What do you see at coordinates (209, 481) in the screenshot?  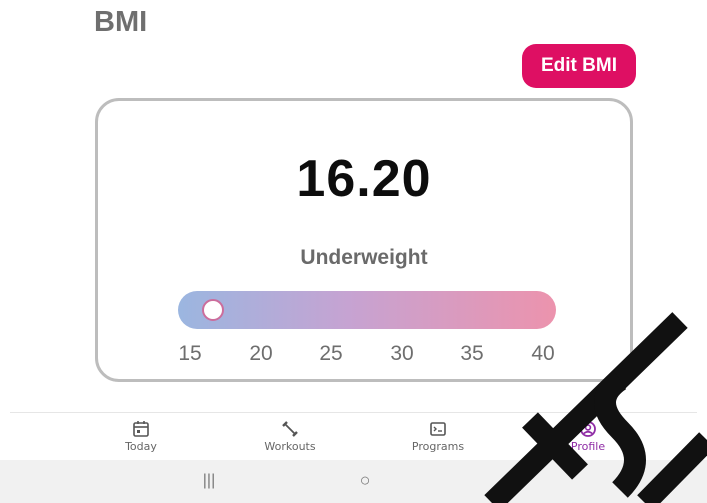 I see `recent-apps-button: |||` at bounding box center [209, 481].